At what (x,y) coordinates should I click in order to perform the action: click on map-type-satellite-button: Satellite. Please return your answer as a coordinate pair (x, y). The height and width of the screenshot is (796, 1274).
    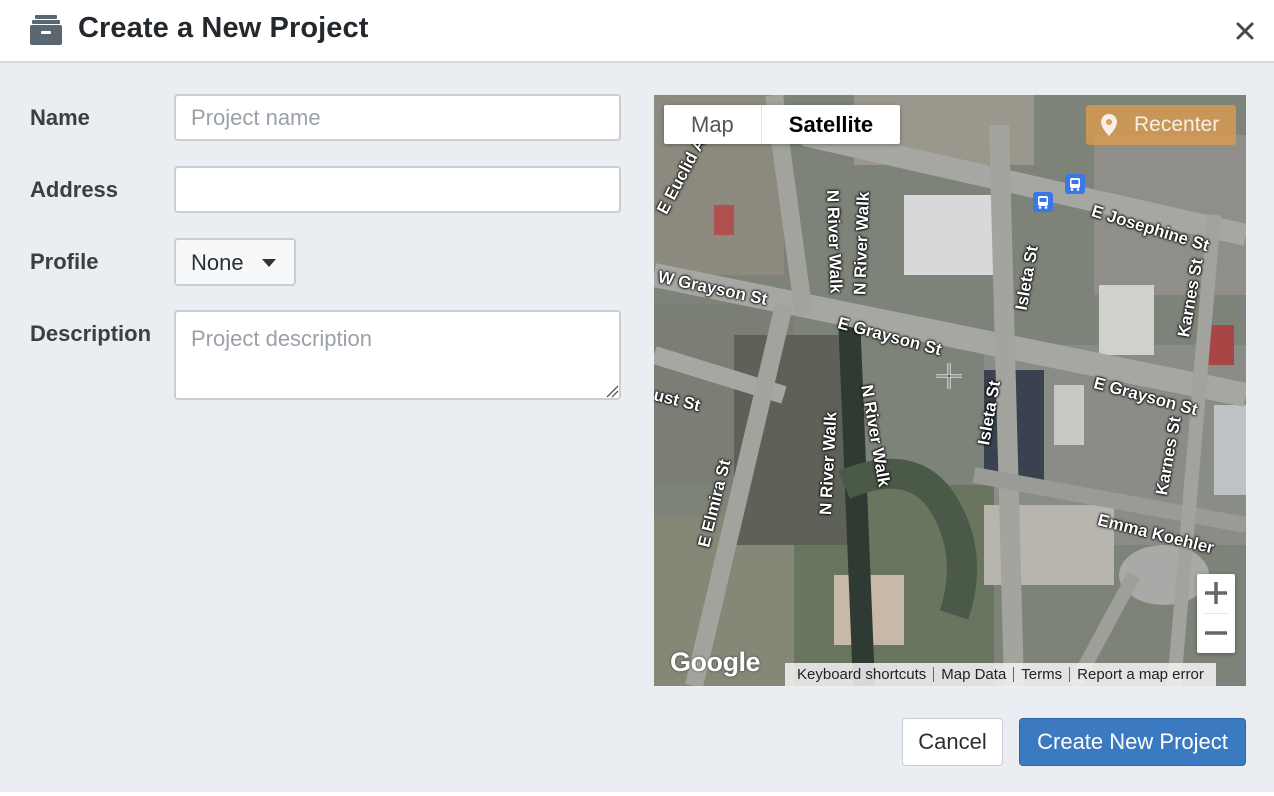
    Looking at the image, I should click on (830, 124).